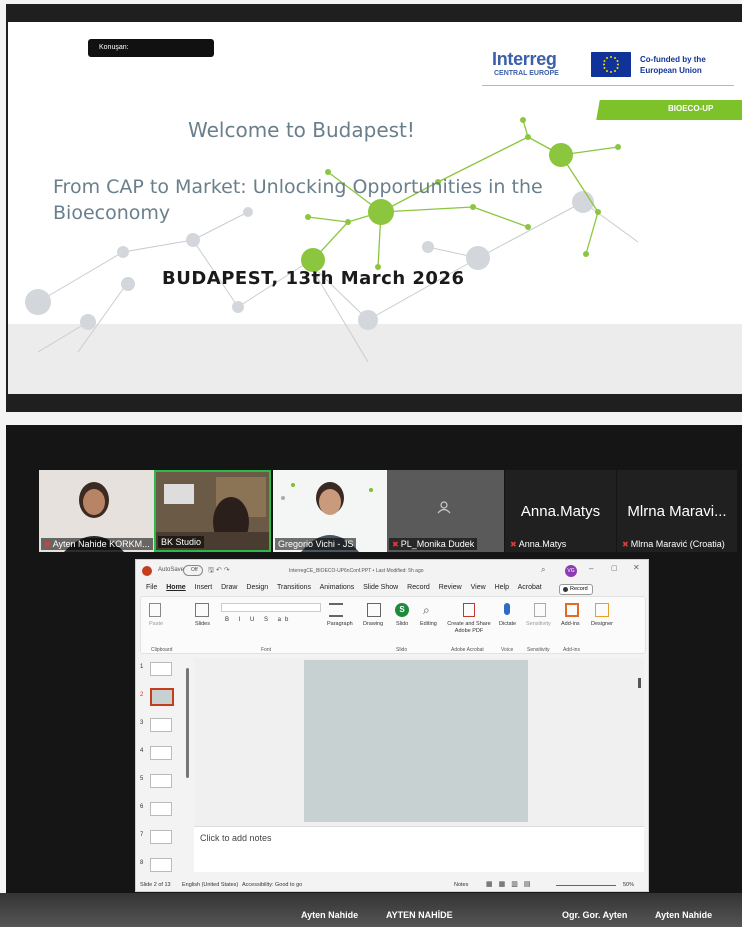 This screenshot has width=742, height=927. What do you see at coordinates (266, 650) in the screenshot?
I see `group-font: Font` at bounding box center [266, 650].